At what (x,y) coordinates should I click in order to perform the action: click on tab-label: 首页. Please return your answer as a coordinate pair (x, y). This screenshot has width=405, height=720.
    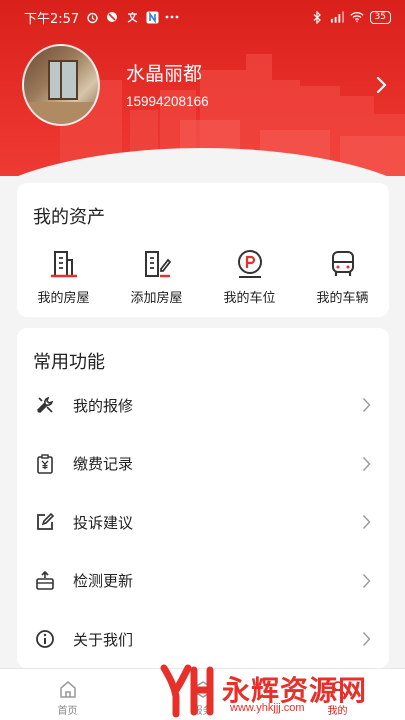
    Looking at the image, I should click on (67, 711).